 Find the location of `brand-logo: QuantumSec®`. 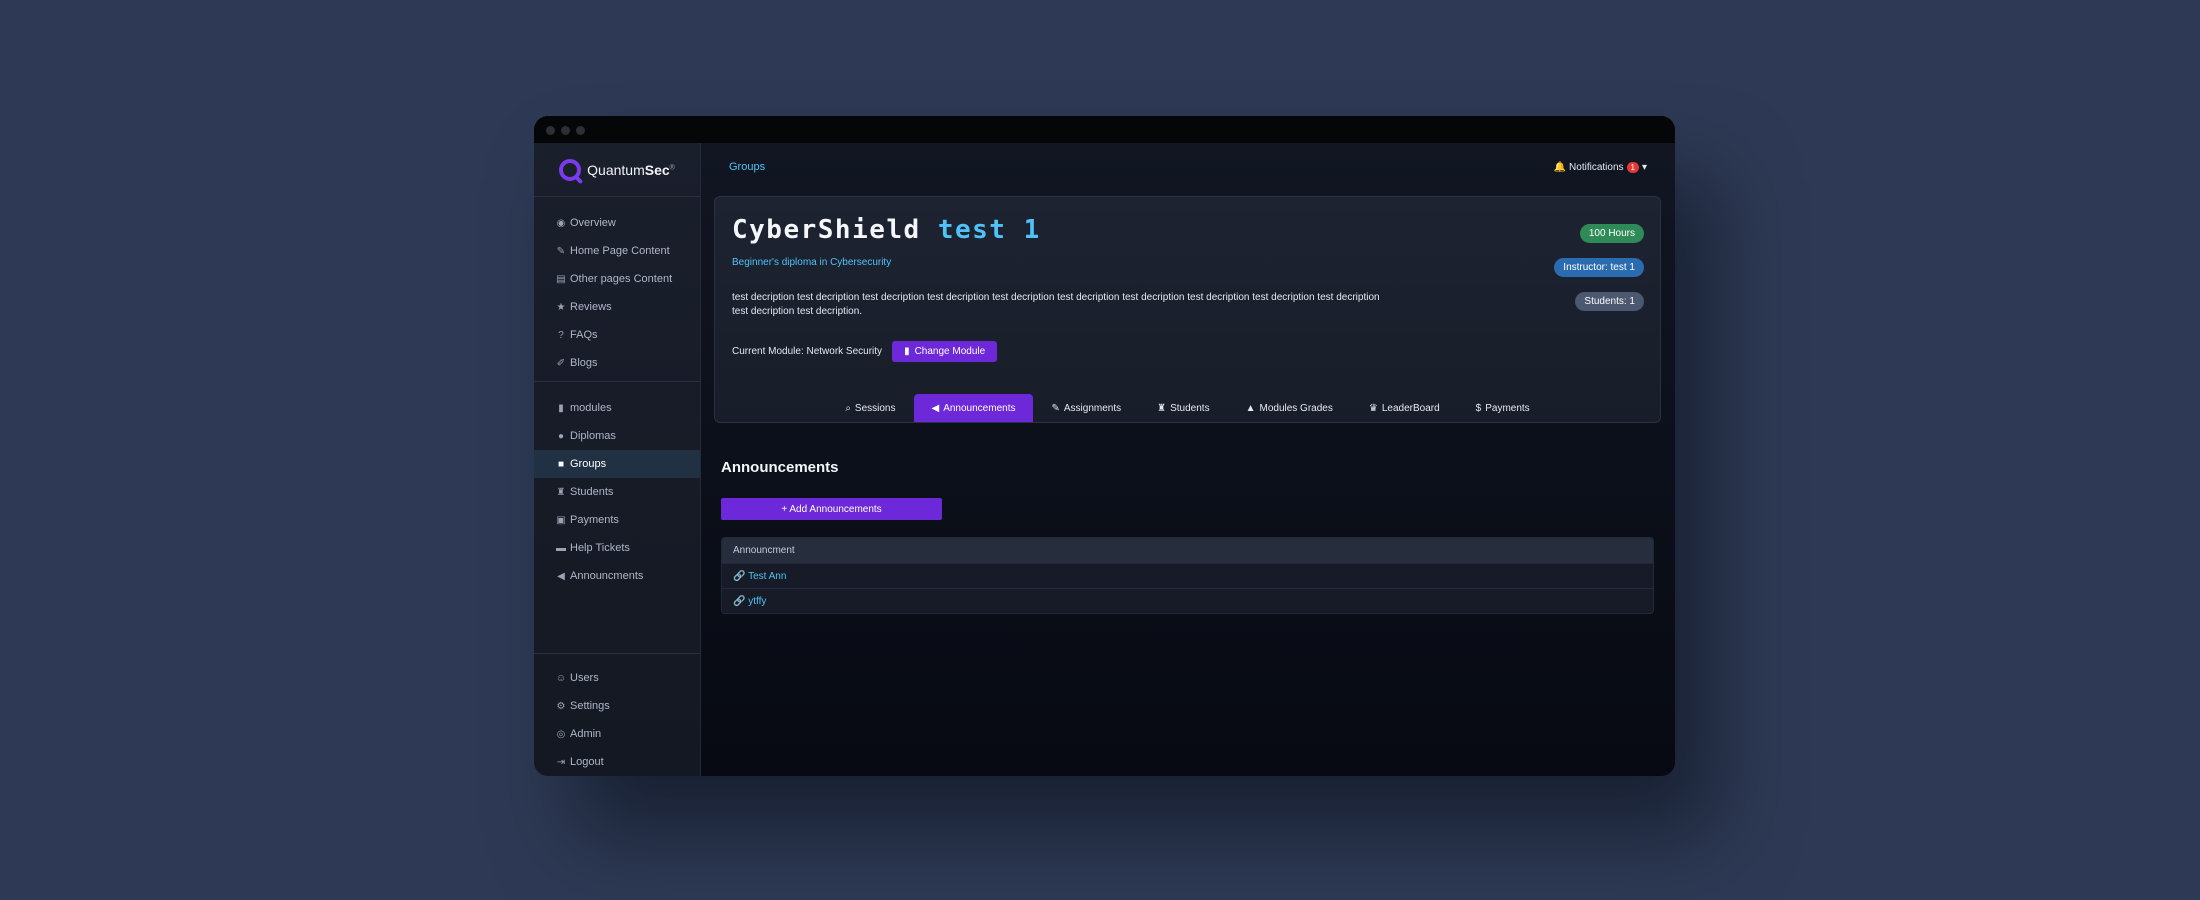

brand-logo: QuantumSec® is located at coordinates (617, 170).